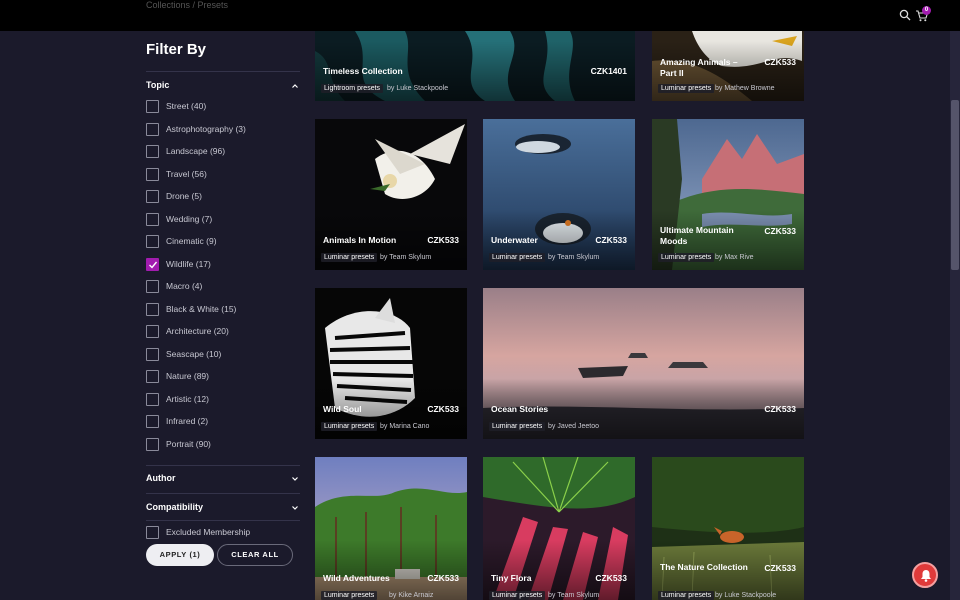 This screenshot has width=960, height=600. What do you see at coordinates (223, 354) in the screenshot?
I see `topic-option: Seascape (10)` at bounding box center [223, 354].